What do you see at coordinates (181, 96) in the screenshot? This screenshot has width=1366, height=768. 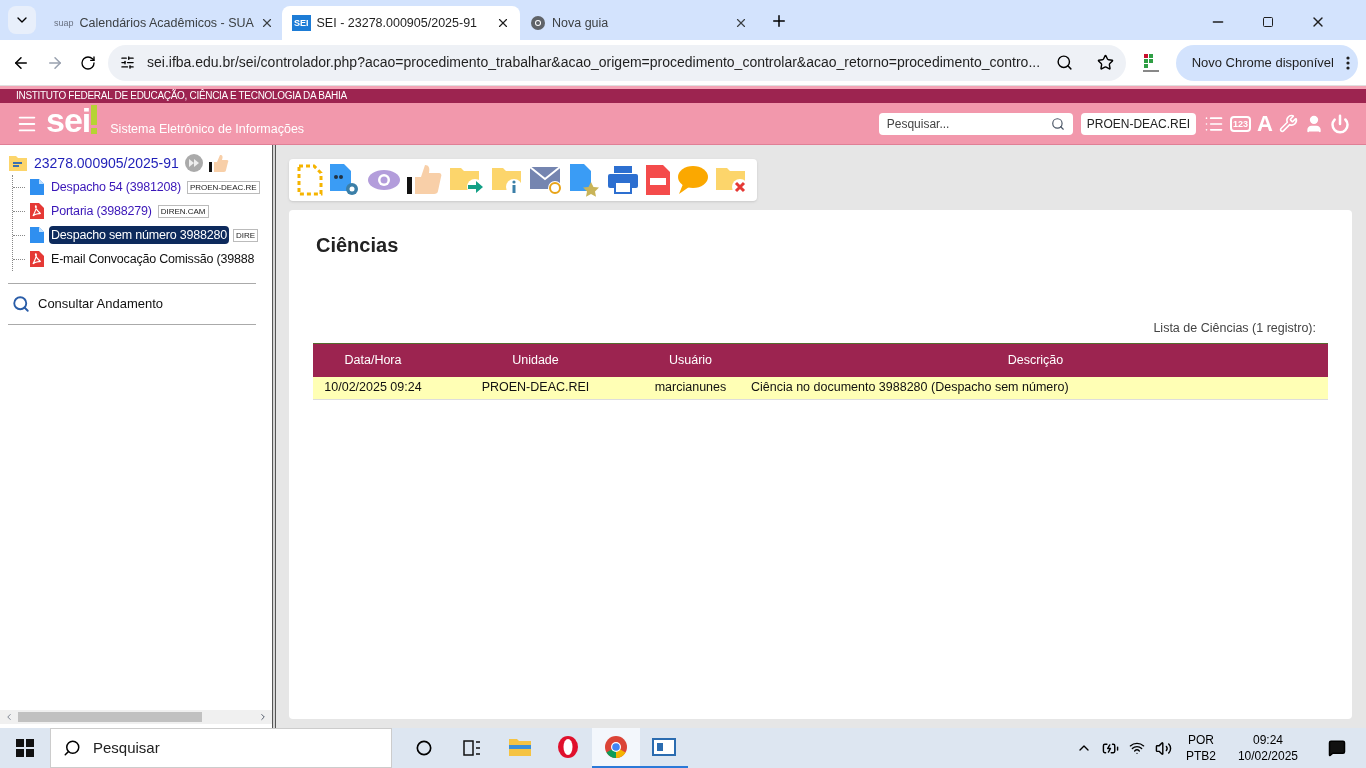 I see `institute-name: INSTITUTO FEDERAL DE EDUCAÇÃO, CIÊNCIA E TECNOLOGIA DA BAHIA` at bounding box center [181, 96].